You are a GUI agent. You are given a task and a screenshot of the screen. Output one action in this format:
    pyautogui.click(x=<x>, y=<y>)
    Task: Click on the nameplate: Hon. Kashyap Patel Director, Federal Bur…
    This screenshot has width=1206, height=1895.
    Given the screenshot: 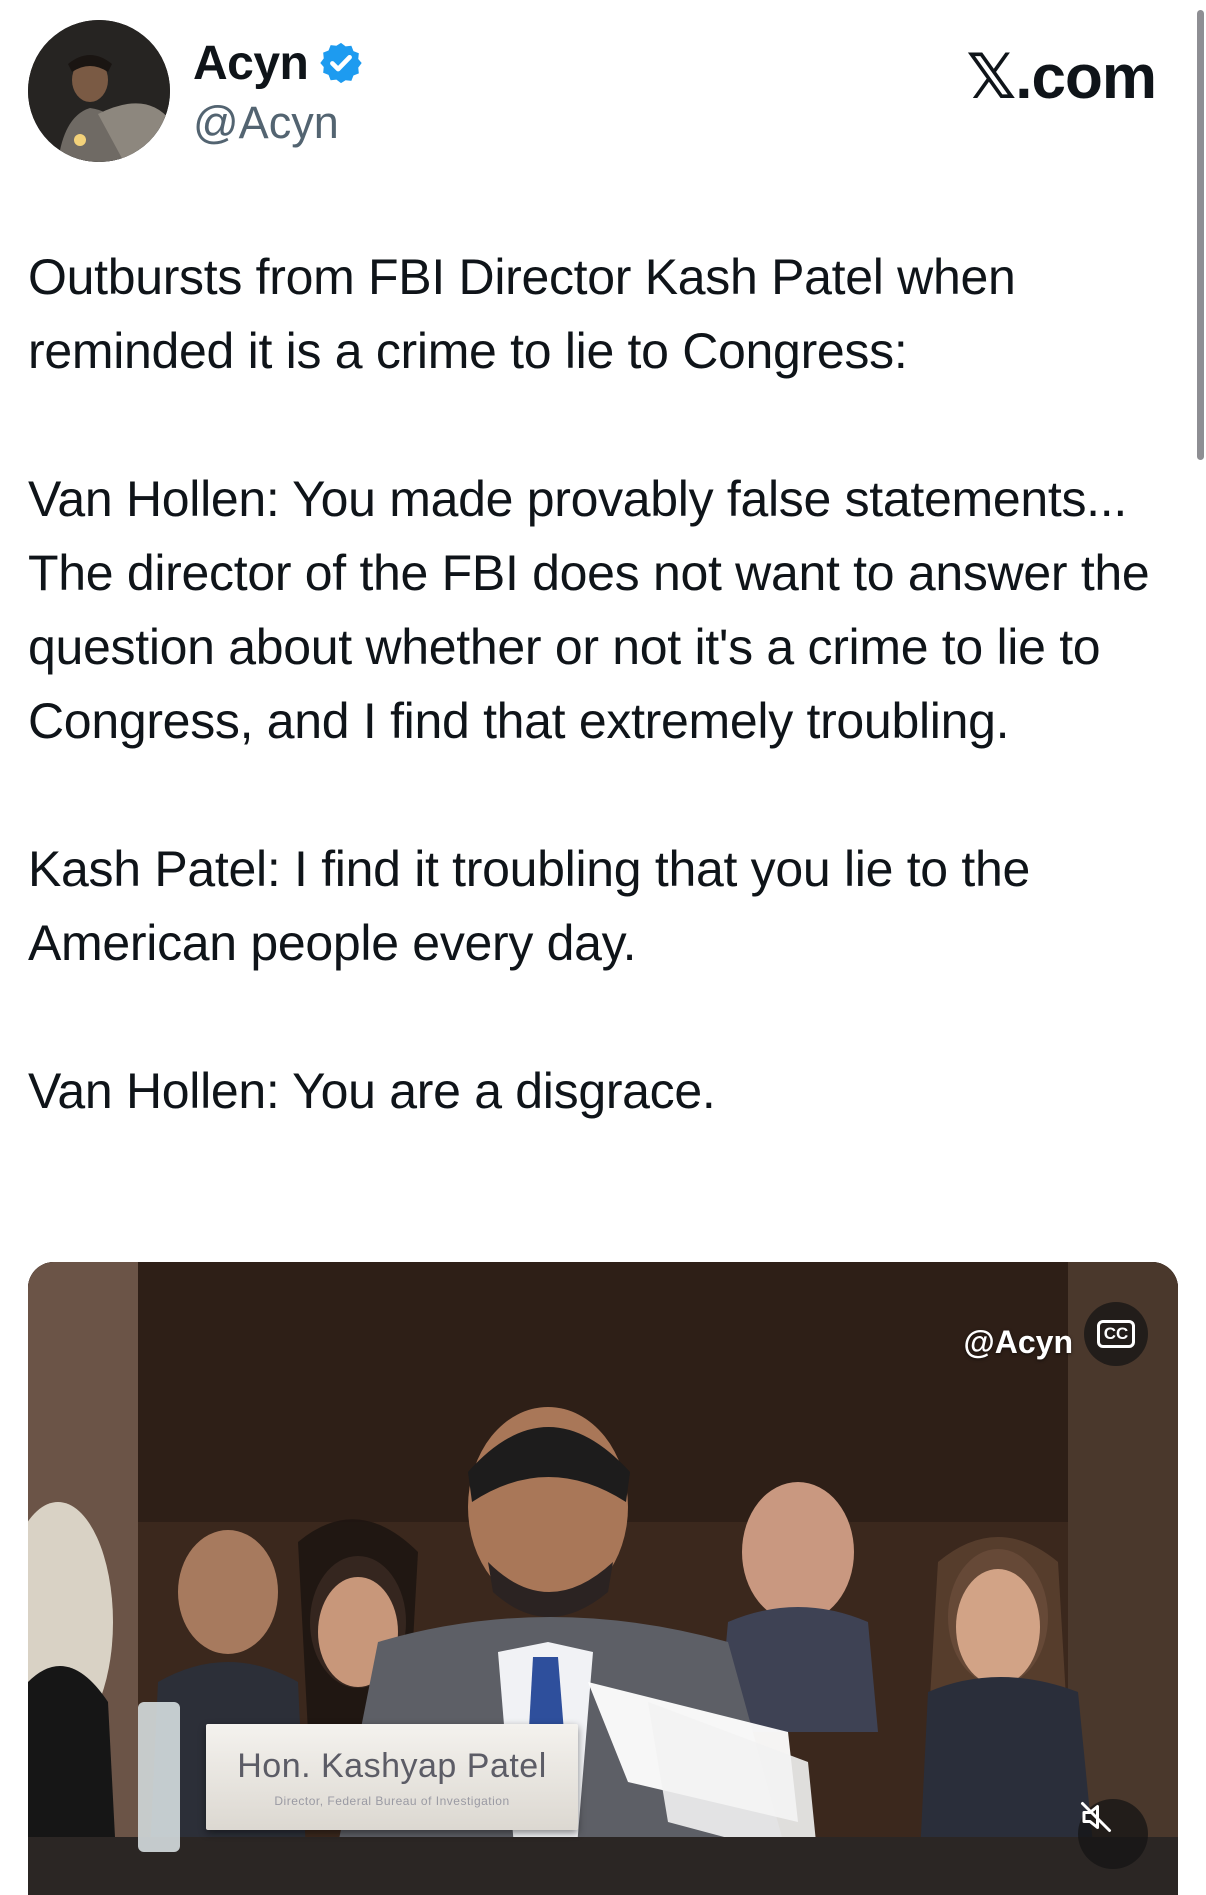 What is the action you would take?
    pyautogui.click(x=392, y=1777)
    